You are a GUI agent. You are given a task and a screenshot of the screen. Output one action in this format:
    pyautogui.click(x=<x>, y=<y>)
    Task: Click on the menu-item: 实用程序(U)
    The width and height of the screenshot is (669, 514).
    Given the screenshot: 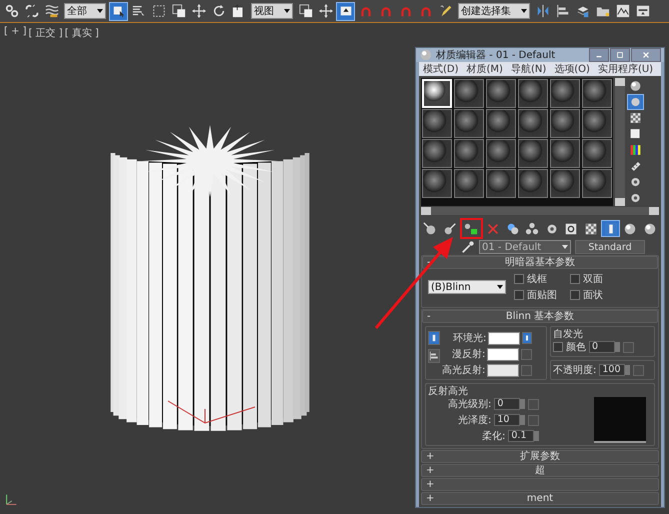 What is the action you would take?
    pyautogui.click(x=626, y=69)
    